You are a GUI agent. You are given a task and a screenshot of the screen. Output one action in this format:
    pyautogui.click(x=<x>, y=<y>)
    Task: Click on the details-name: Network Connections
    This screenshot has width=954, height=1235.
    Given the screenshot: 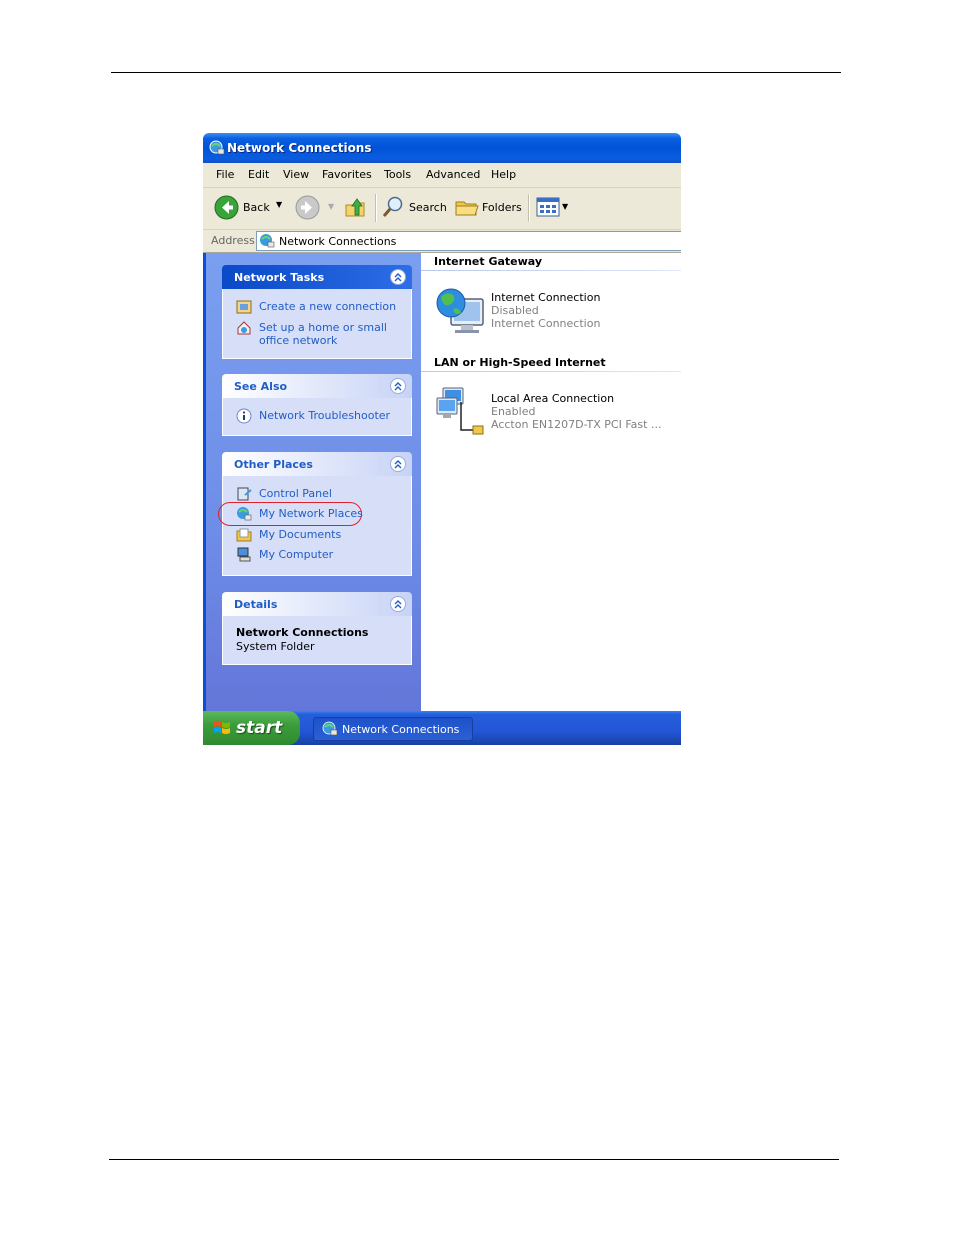 What is the action you would take?
    pyautogui.click(x=302, y=632)
    